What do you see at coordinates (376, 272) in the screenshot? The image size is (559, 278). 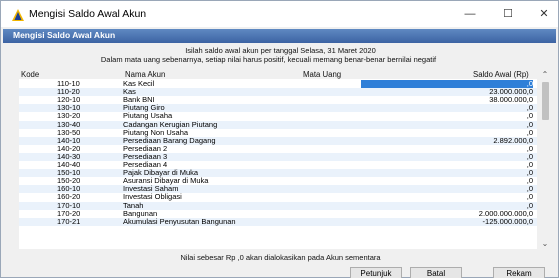 I see `petunjuk-button: Petunjuk` at bounding box center [376, 272].